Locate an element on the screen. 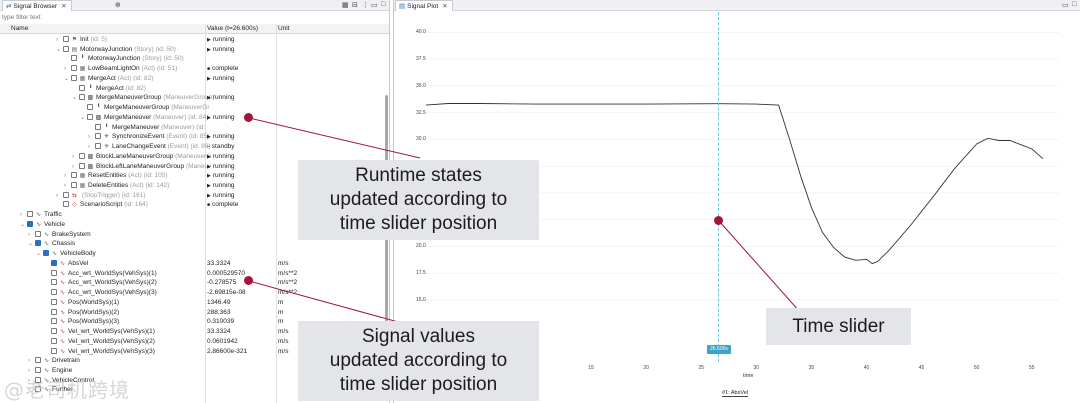 This screenshot has width=1080, height=403. zoom-icon: ⊕ is located at coordinates (118, 5).